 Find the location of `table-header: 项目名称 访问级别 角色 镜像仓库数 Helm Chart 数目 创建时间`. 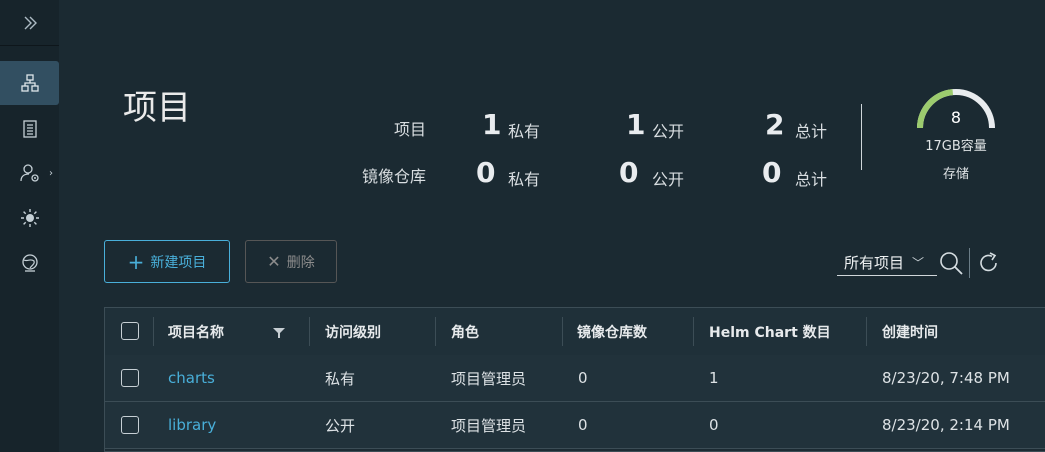

table-header: 项目名称 访问级别 角色 镜像仓库数 Helm Chart 数目 创建时间 is located at coordinates (575, 332).